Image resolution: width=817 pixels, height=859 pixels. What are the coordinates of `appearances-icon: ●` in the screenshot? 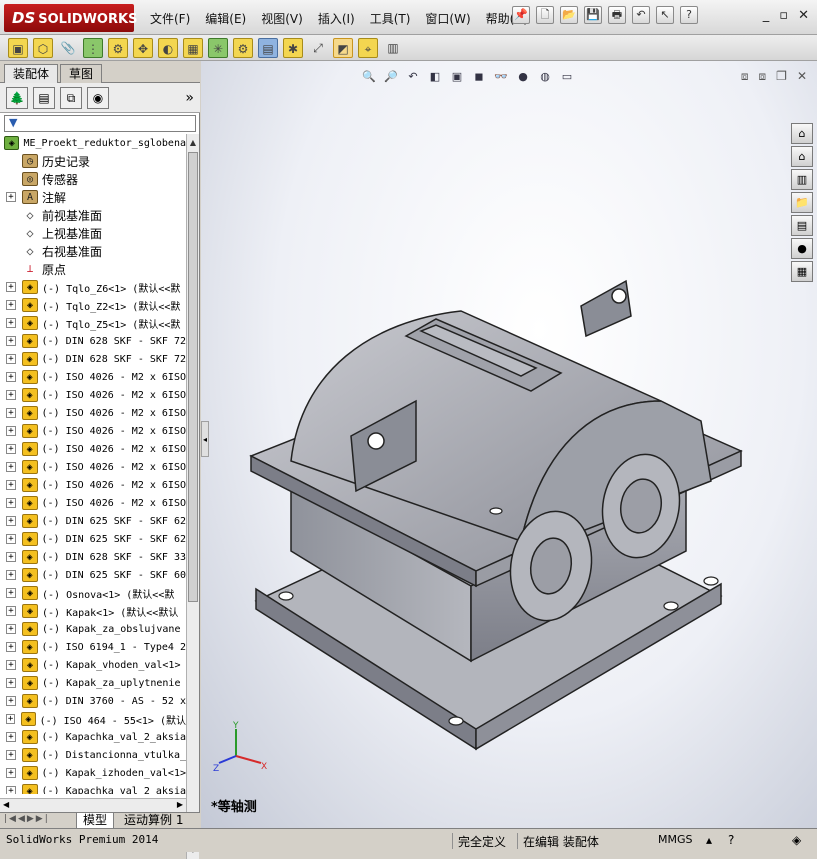 It's located at (802, 248).